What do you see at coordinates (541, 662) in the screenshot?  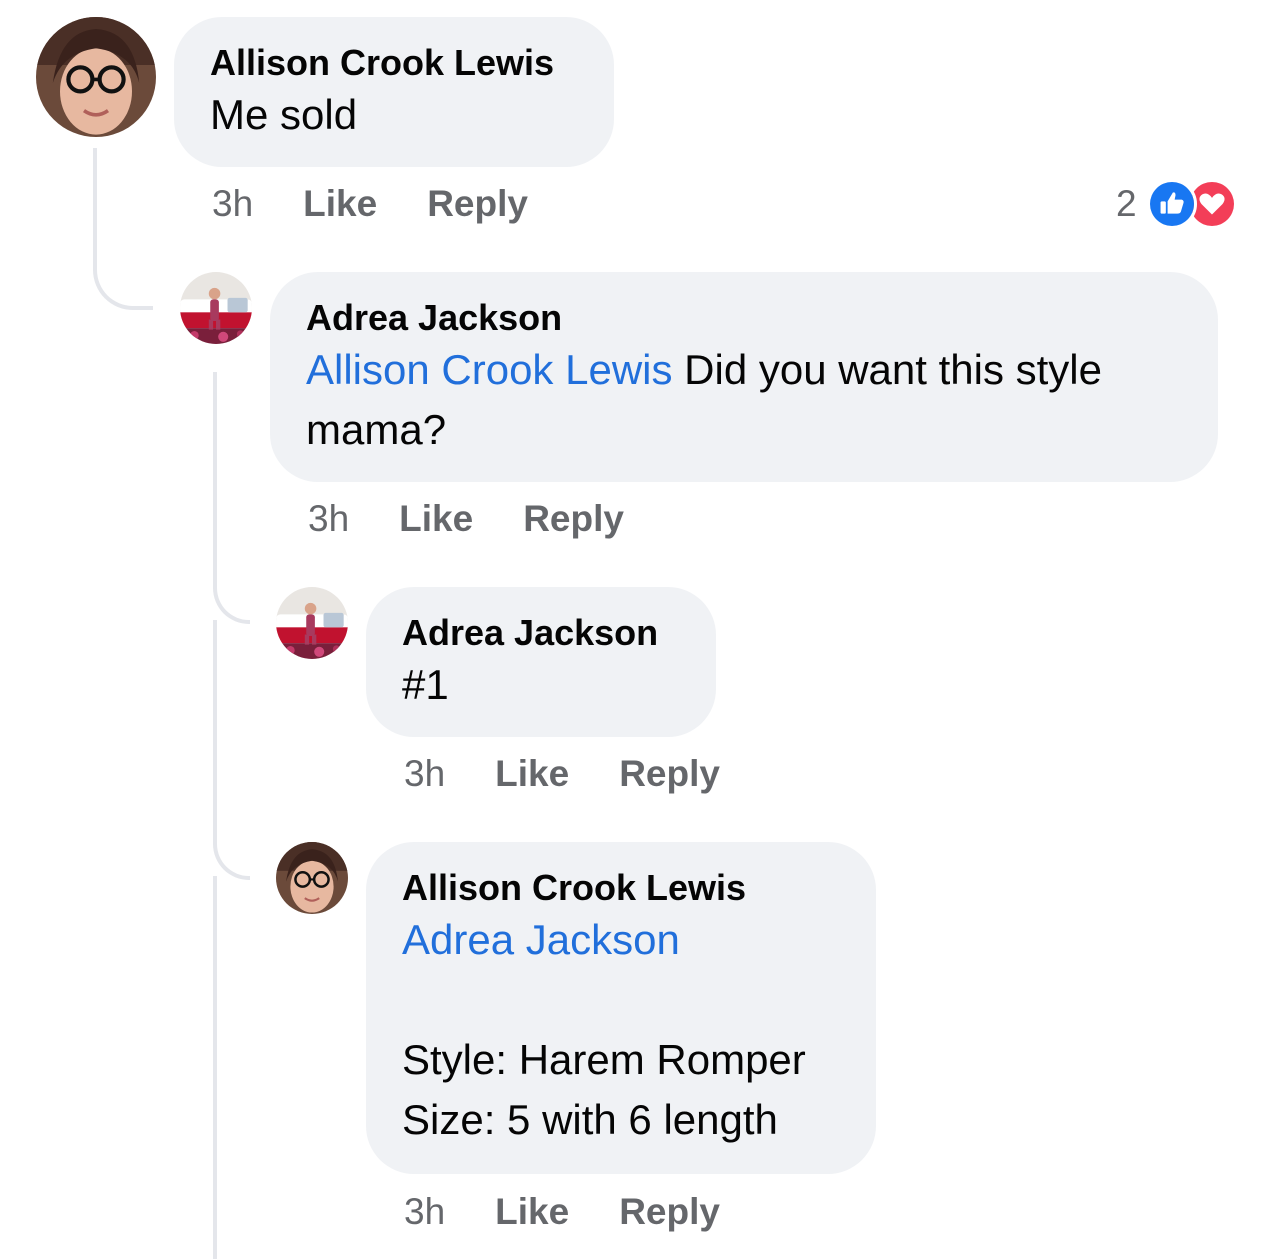 I see `comment-bubble: Adrea Jackson #1` at bounding box center [541, 662].